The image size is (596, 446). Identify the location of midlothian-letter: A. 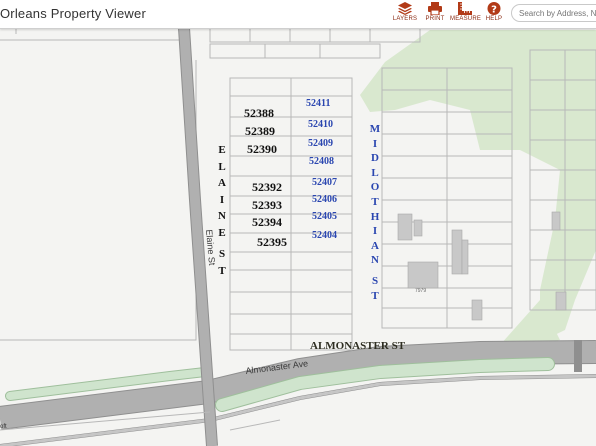
(375, 245).